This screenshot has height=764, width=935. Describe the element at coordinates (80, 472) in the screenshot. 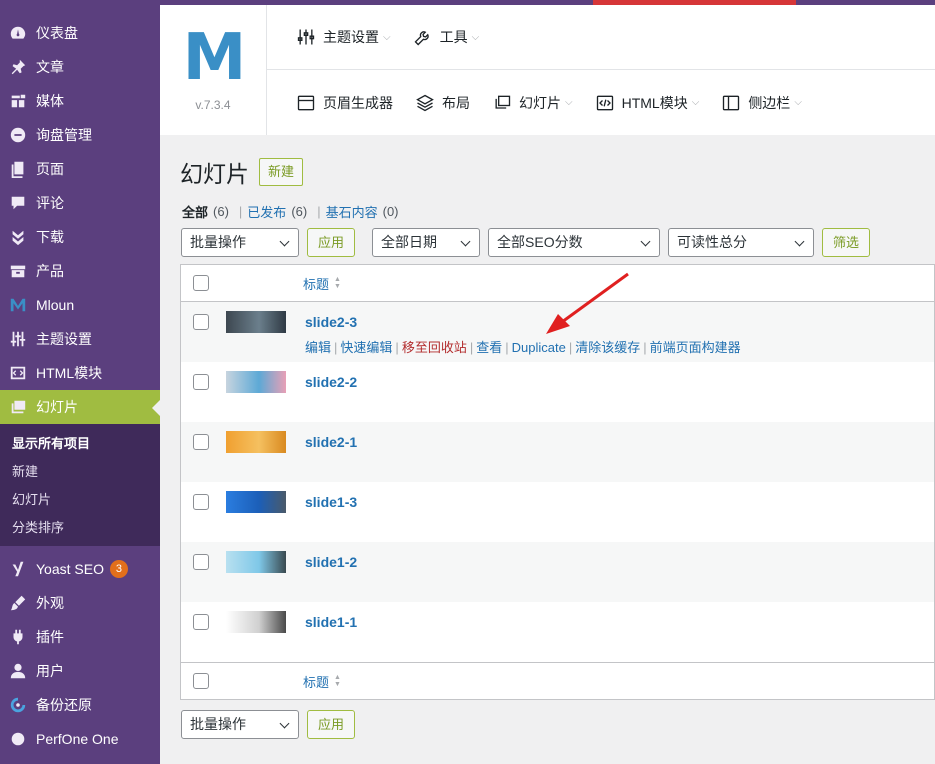

I see `submenu-item: 新建` at that location.